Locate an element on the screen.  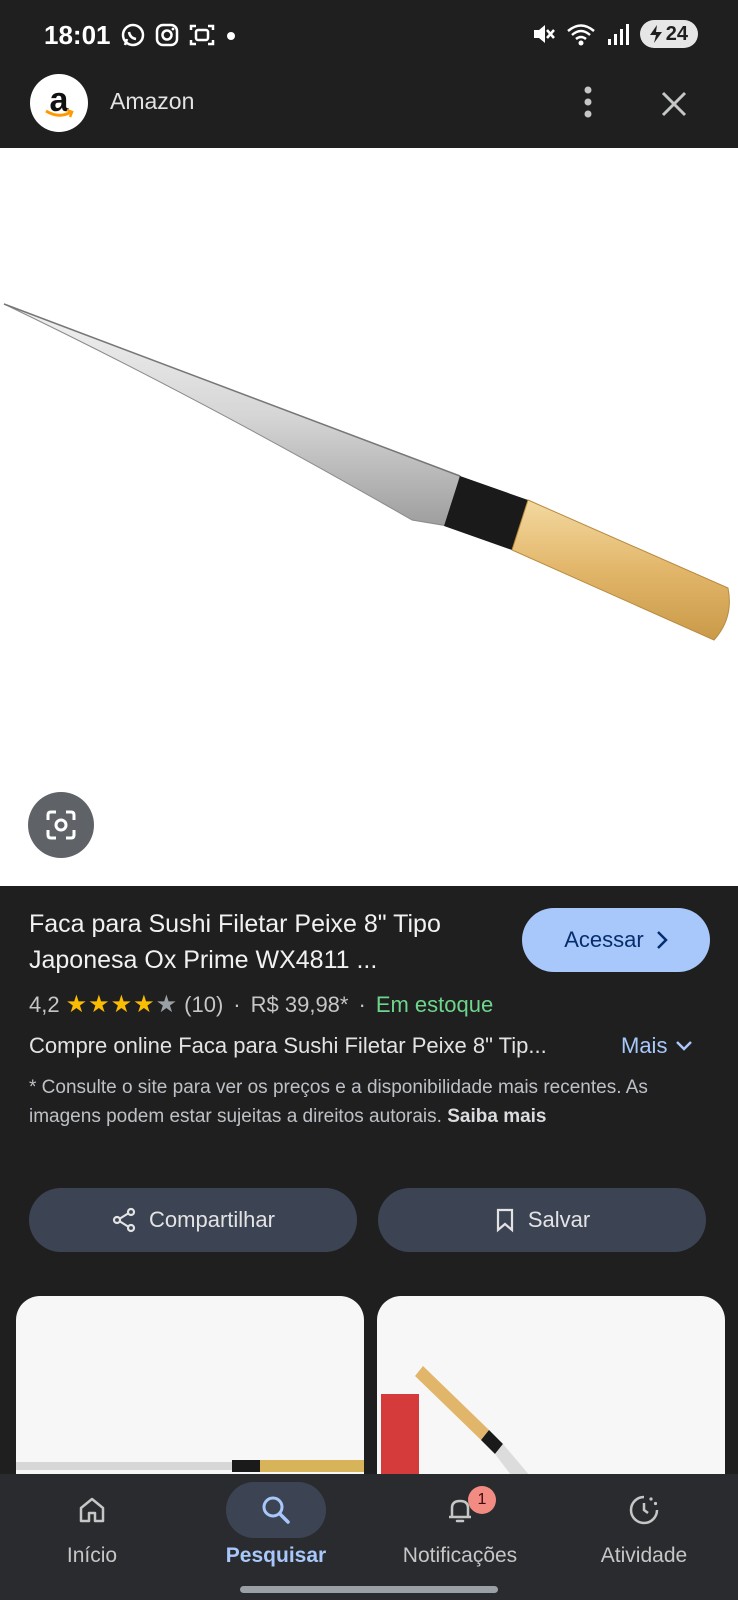
nav-activity: Atividade is located at coordinates (644, 1524).